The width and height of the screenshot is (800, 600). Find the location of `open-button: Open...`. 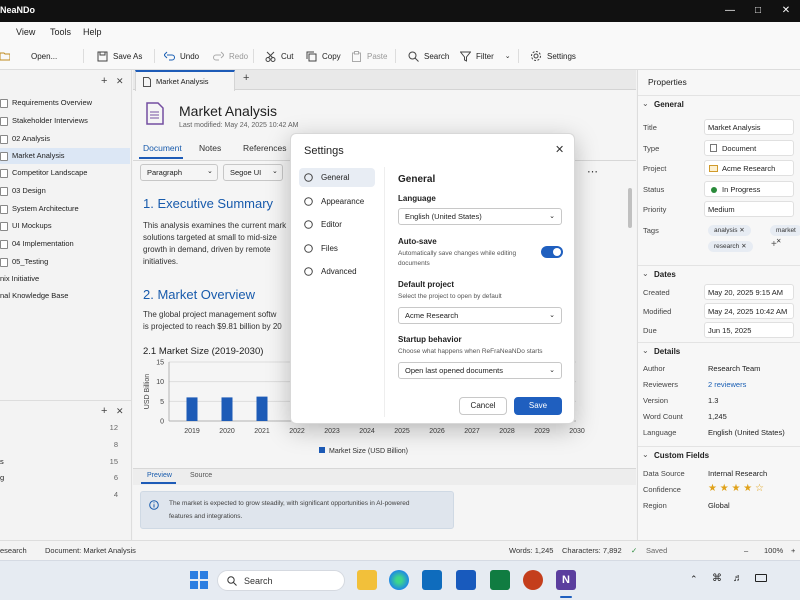

open-button: Open... is located at coordinates (28, 56).